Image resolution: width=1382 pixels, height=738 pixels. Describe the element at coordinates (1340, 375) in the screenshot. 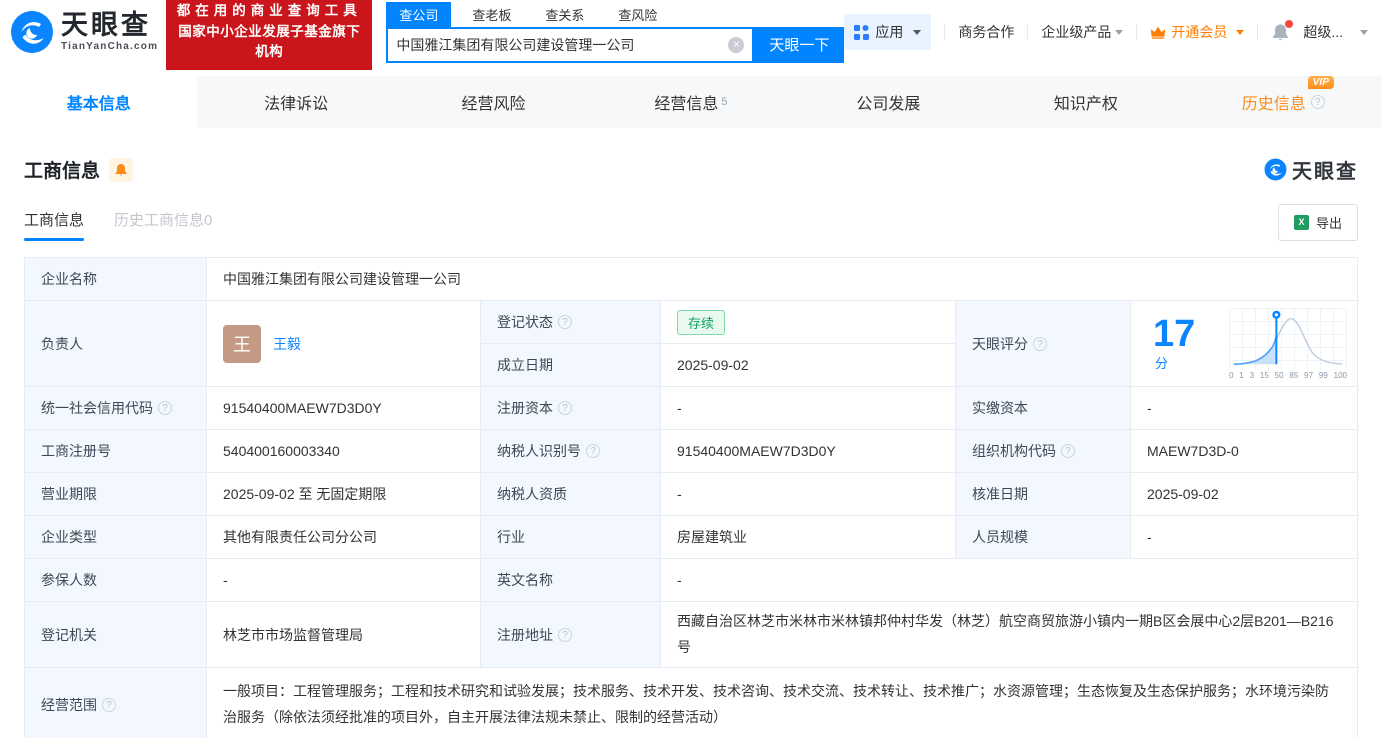

I see `axis-tick: 100` at that location.